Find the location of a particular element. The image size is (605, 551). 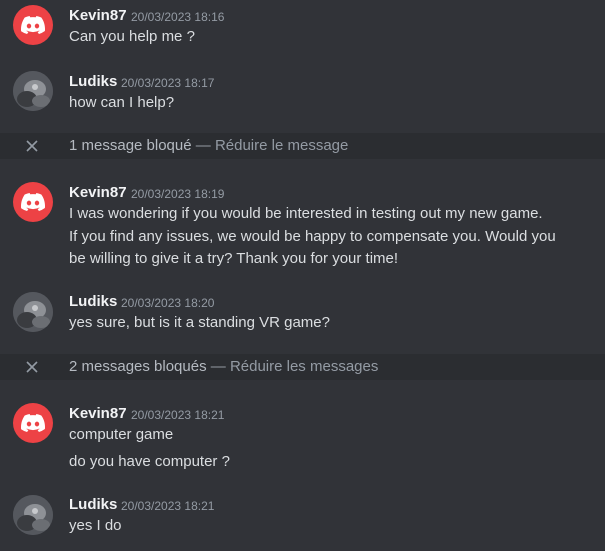

message-text: yes I do is located at coordinates (95, 525).